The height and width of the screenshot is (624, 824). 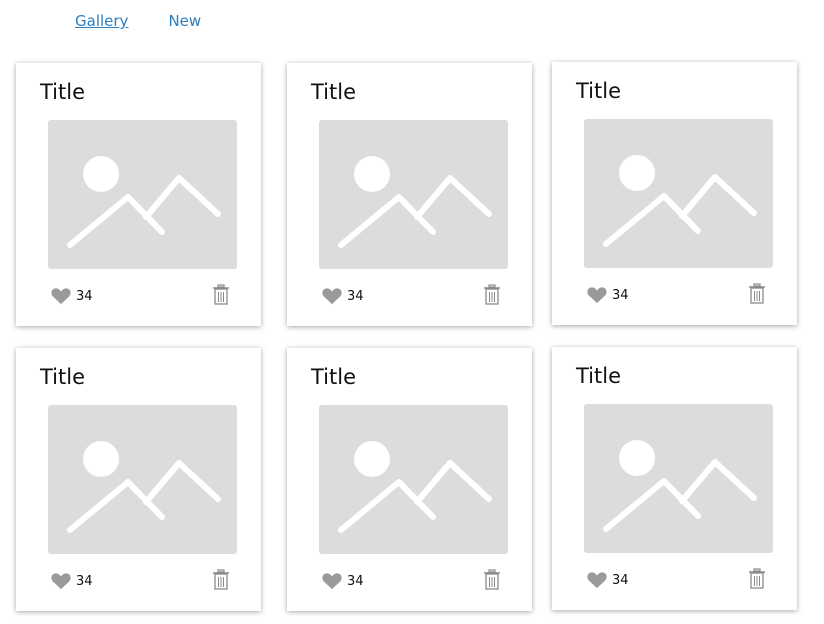 I want to click on top-nav: Gallery New, so click(x=138, y=21).